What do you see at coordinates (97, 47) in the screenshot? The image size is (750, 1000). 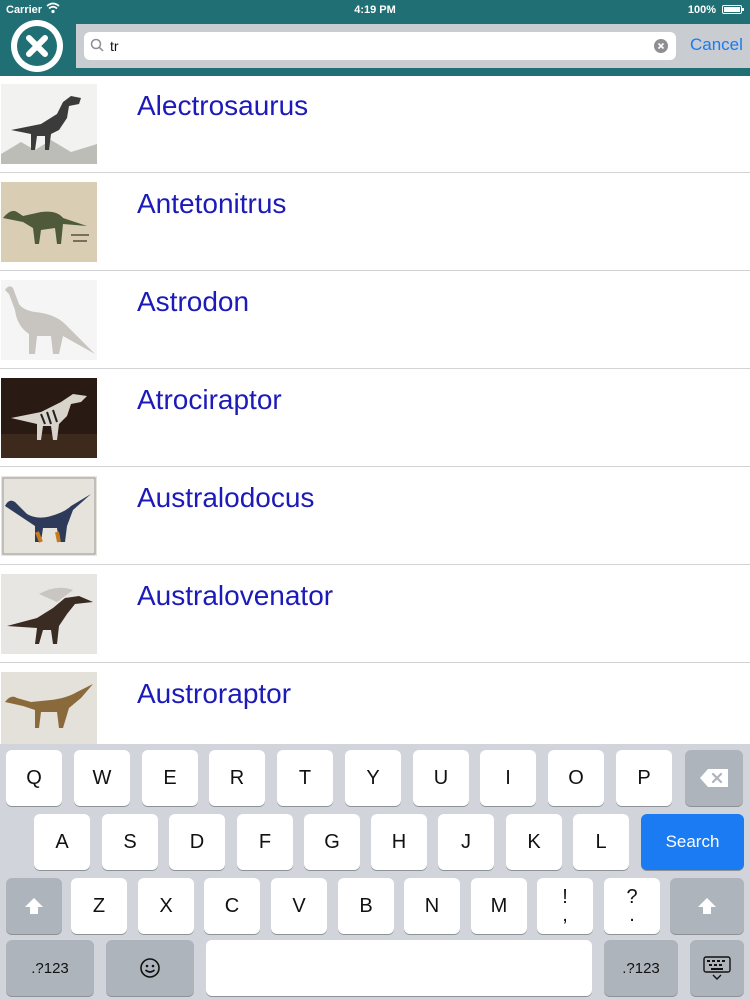 I see `search-icon` at bounding box center [97, 47].